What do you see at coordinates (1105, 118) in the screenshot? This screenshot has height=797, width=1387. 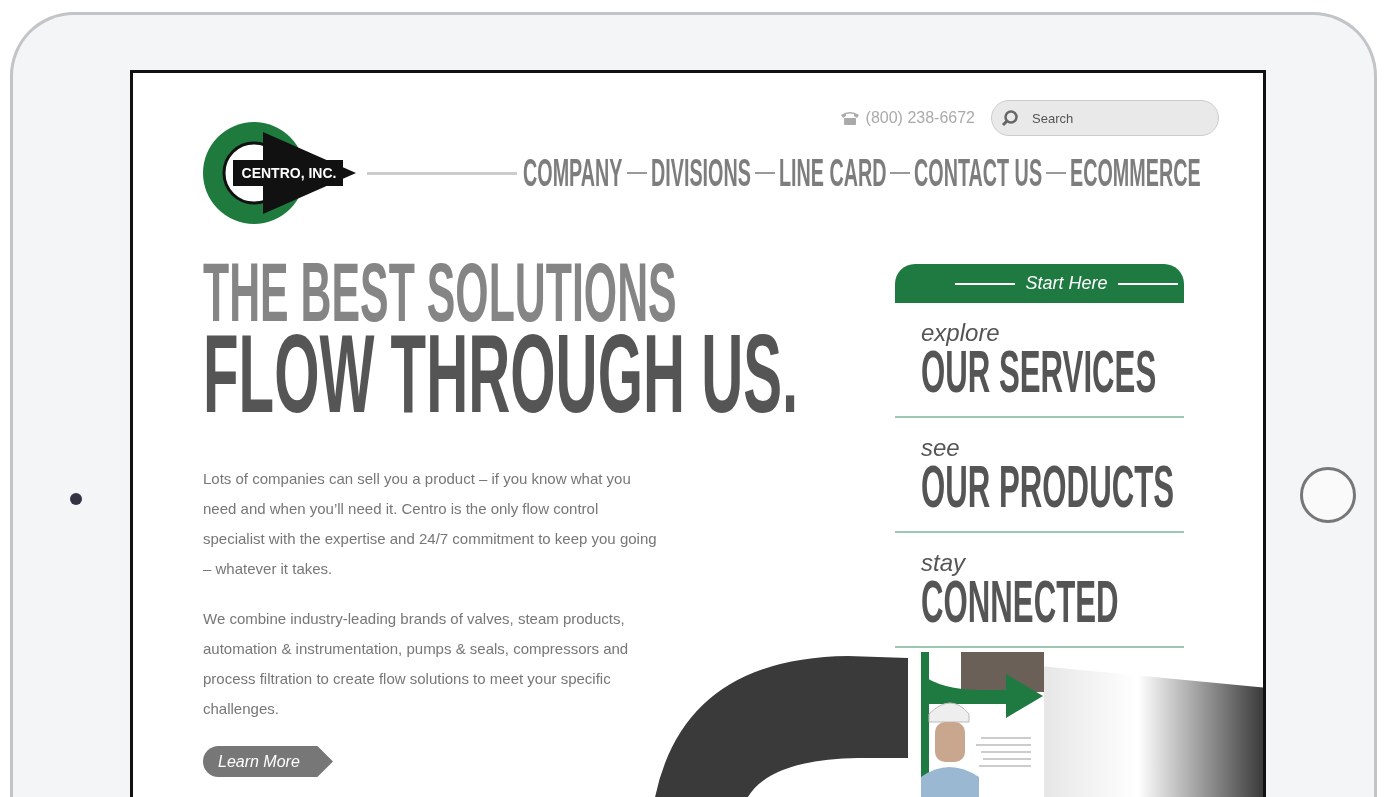 I see `search-field: Search` at bounding box center [1105, 118].